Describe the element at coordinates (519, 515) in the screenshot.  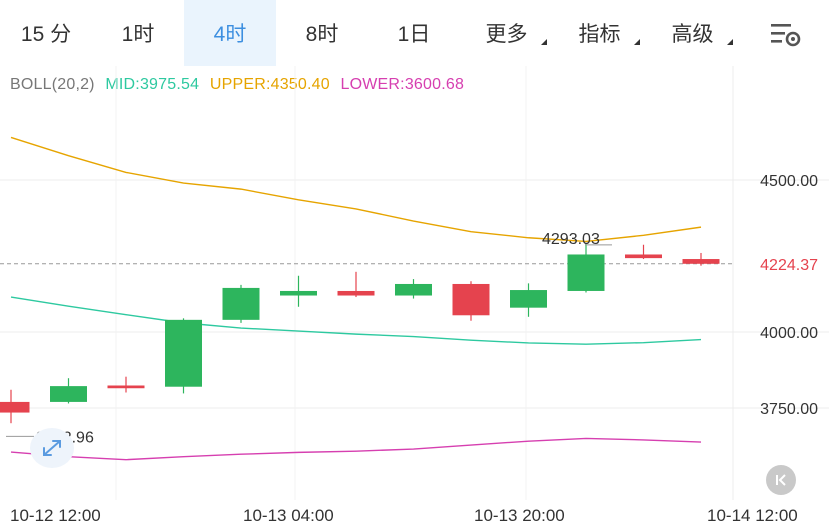
I see `x-tick-label: 10-13 20:00` at that location.